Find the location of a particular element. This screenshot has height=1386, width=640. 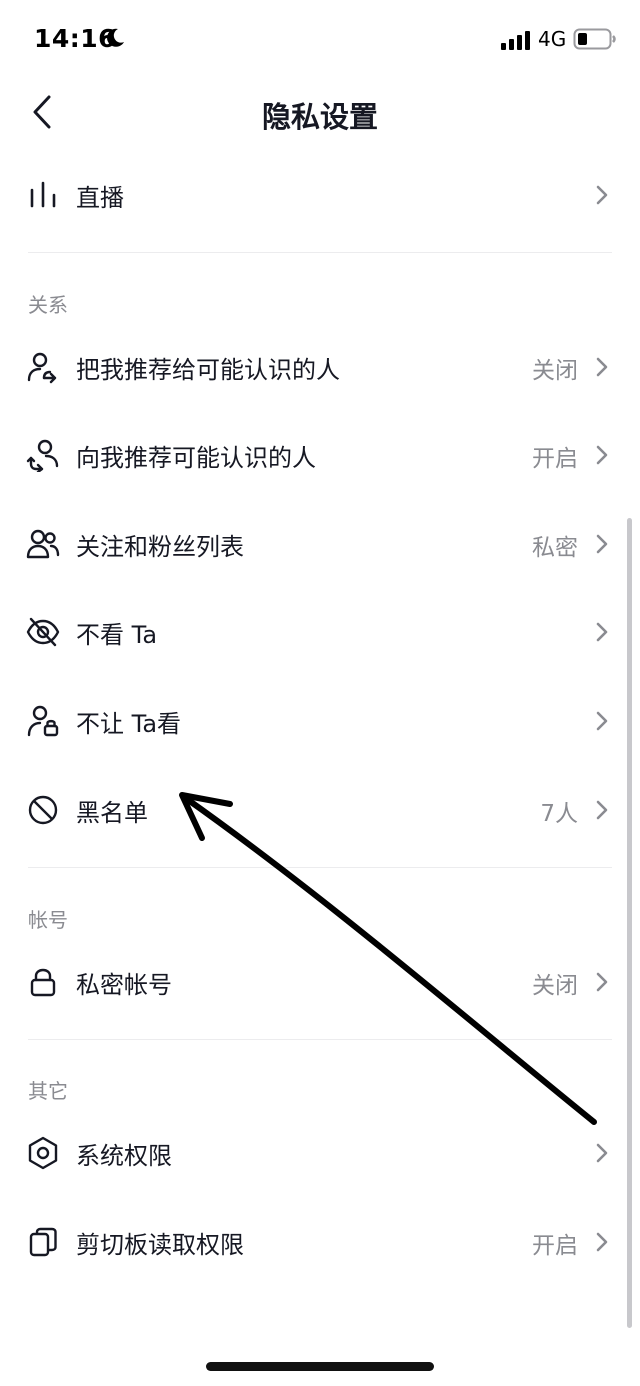

settings-row-clipboard: 剪切板读取权限 开启 is located at coordinates (320, 1242).